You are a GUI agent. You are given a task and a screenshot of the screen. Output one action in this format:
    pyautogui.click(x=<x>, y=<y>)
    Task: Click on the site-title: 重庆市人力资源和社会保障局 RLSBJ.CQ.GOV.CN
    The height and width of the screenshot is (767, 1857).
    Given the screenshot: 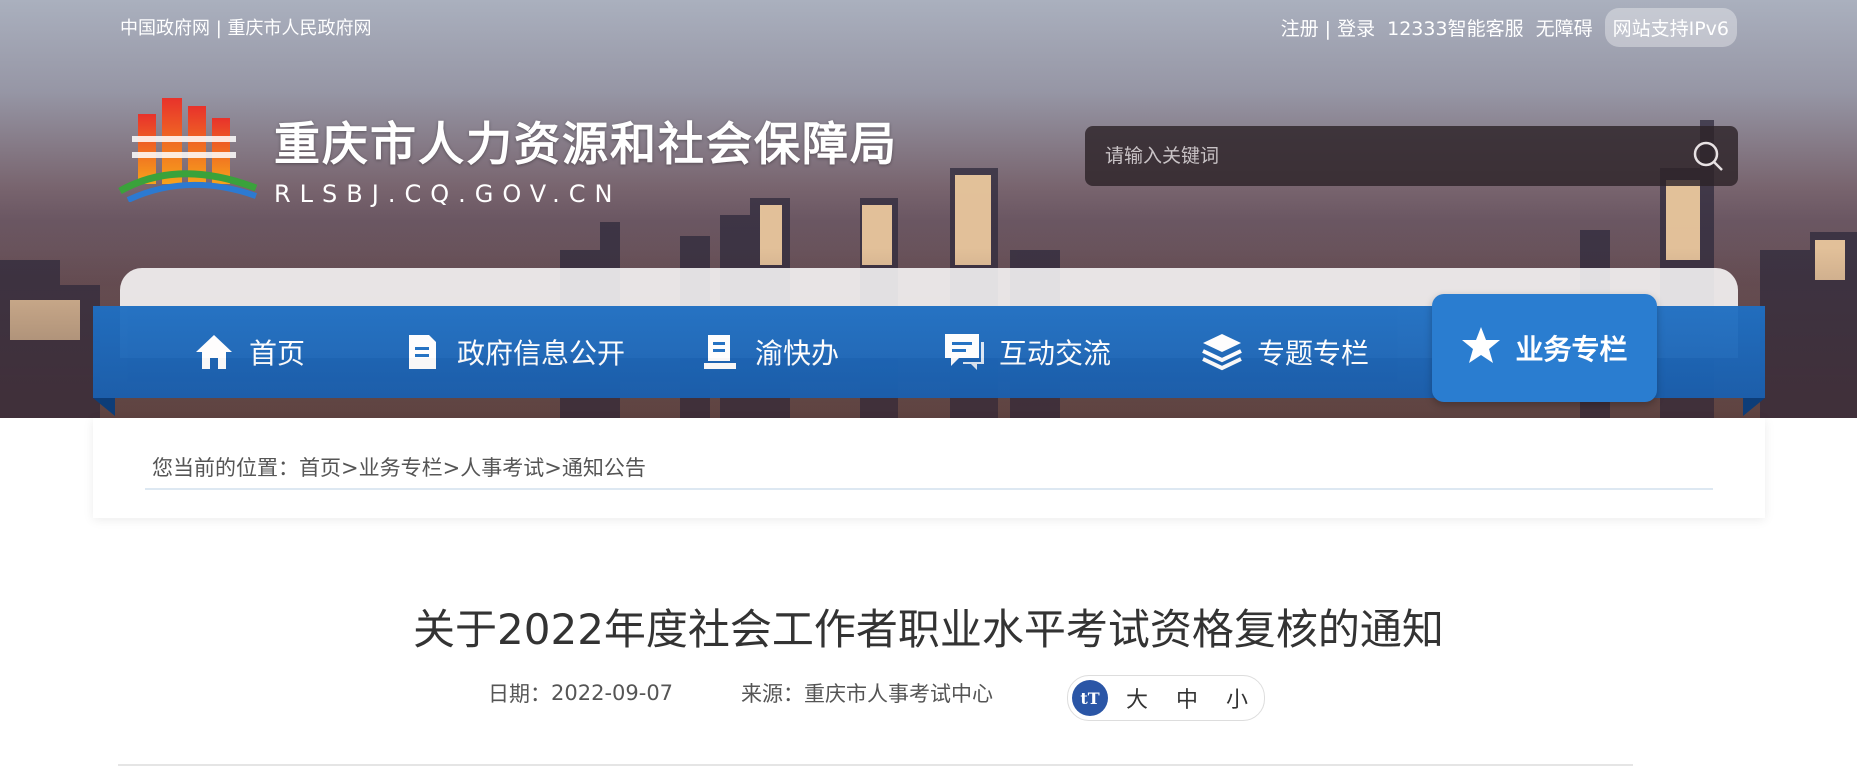 What is the action you would take?
    pyautogui.click(x=586, y=158)
    